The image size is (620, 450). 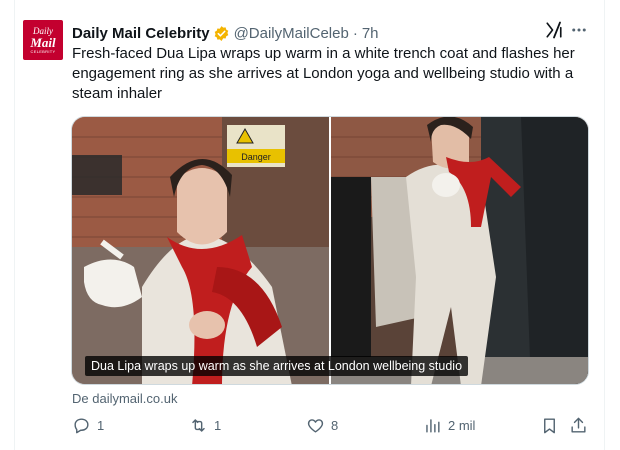 I want to click on repost-button: 1, so click(x=205, y=425).